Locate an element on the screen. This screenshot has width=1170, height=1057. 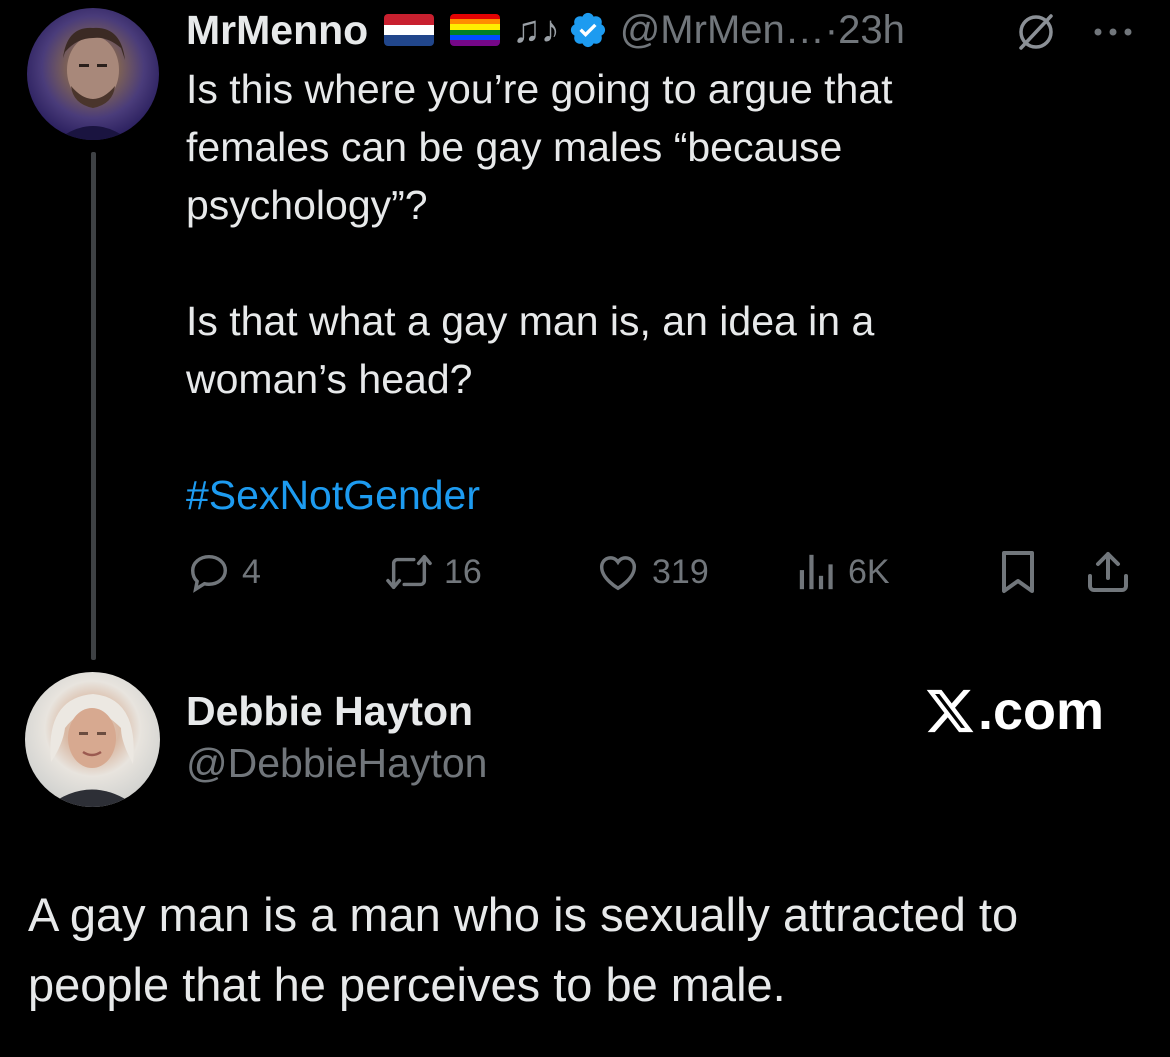
tweet-header: MrMenno ♫♪ @MrMen…·23h is located at coordinates (545, 30).